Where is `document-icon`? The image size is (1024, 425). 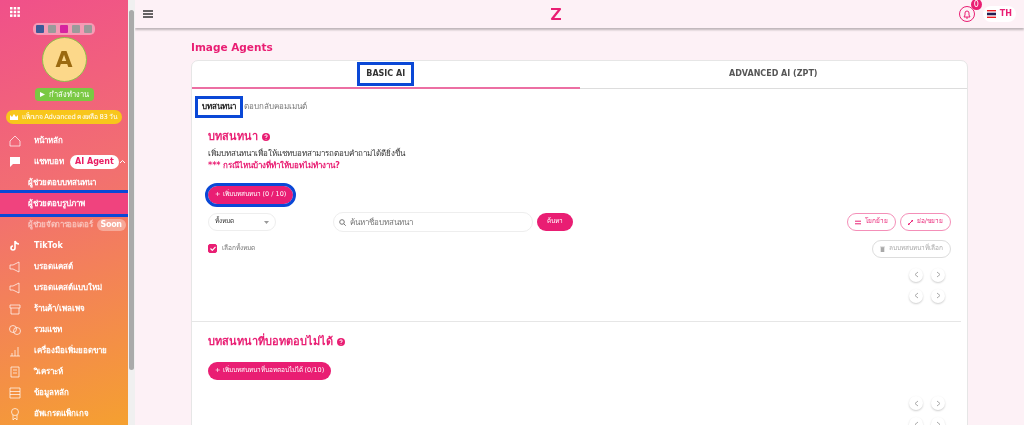 document-icon is located at coordinates (15, 371).